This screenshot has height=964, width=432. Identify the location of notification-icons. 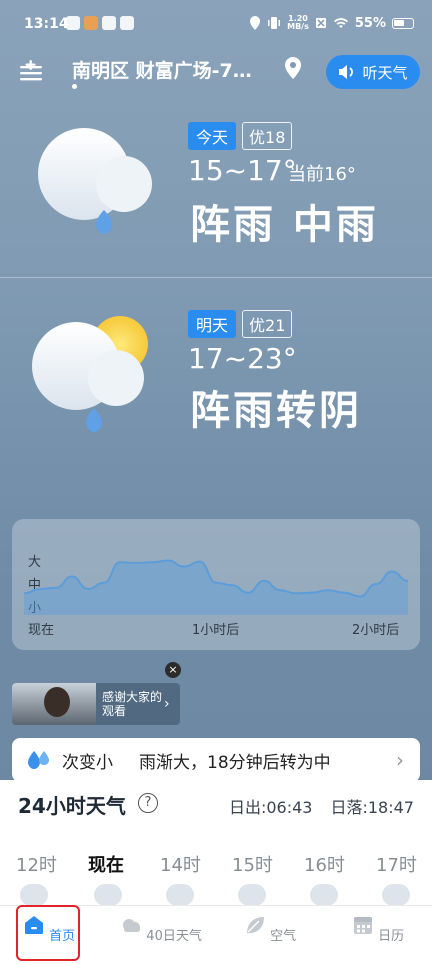
(100, 23).